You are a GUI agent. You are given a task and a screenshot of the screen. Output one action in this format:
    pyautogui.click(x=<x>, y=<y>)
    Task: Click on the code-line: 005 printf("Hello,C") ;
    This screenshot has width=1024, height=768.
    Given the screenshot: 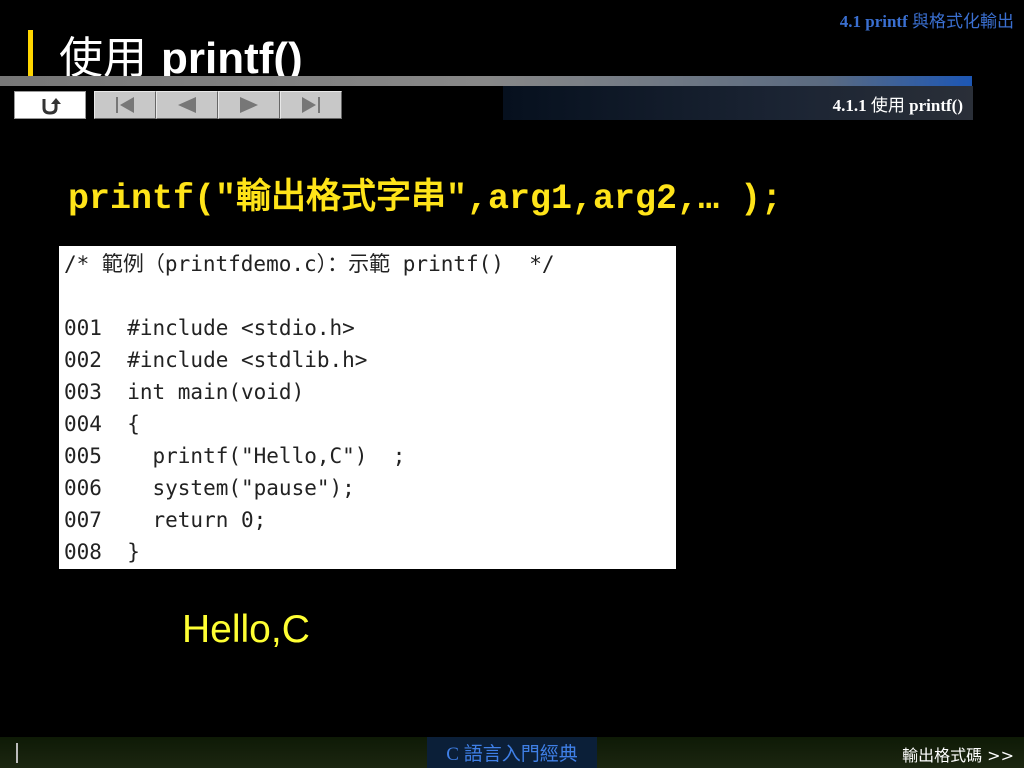 What is the action you would take?
    pyautogui.click(x=235, y=456)
    